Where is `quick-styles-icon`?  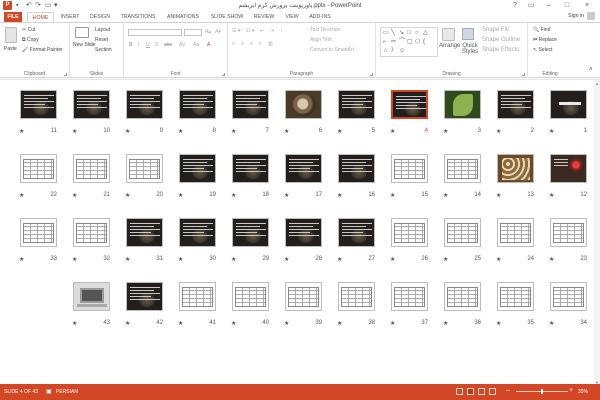
quick-styles-icon is located at coordinates (468, 34).